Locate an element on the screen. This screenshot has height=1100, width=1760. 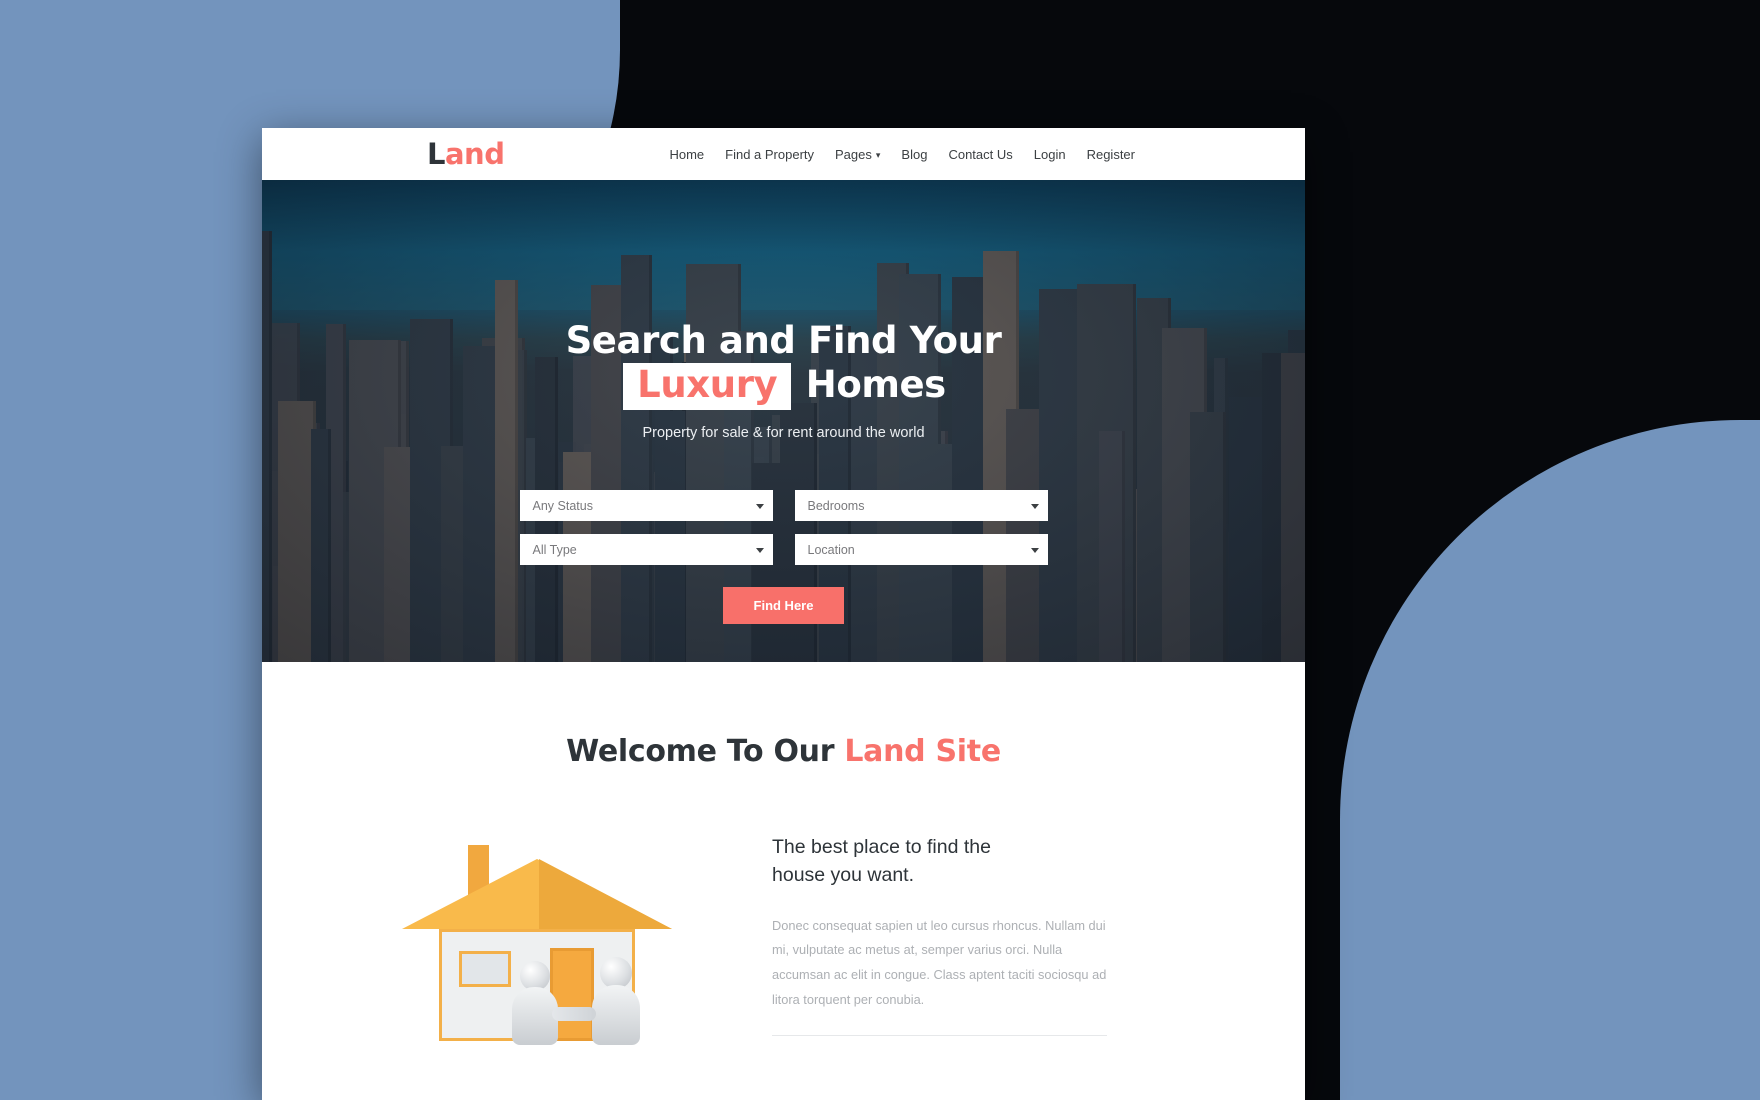
location-select-value: Location is located at coordinates (831, 549).